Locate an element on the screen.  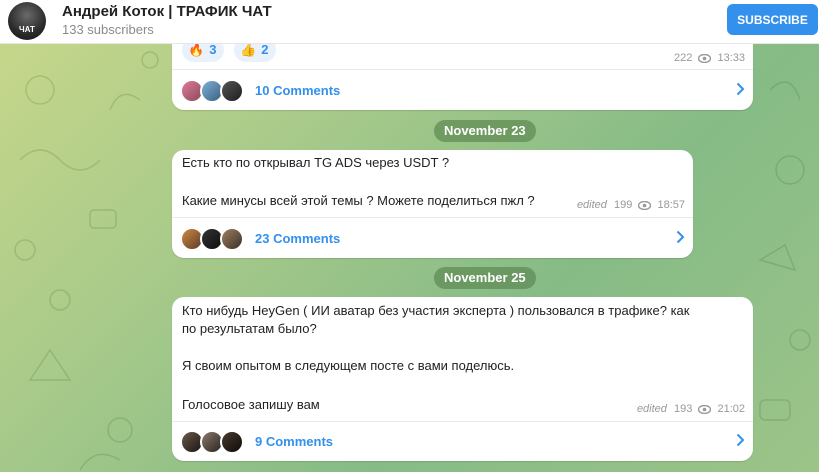
comments-count: 23 Comments is located at coordinates (298, 238).